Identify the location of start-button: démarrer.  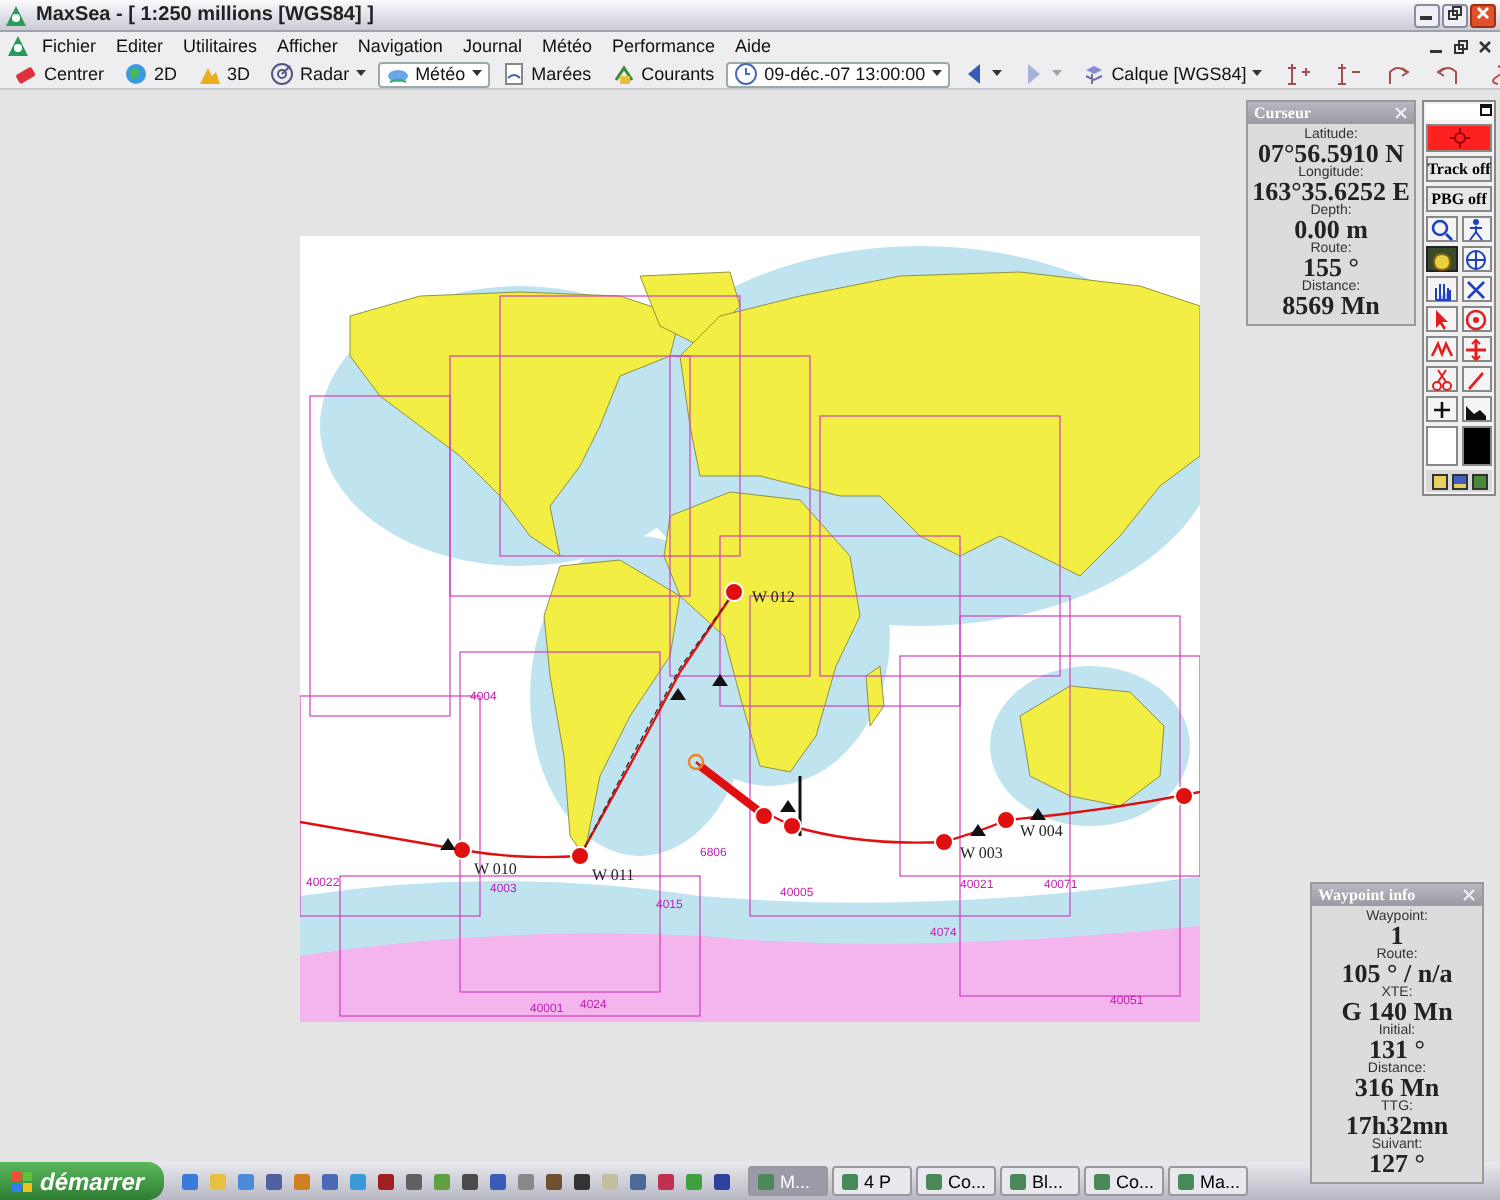
(82, 1181).